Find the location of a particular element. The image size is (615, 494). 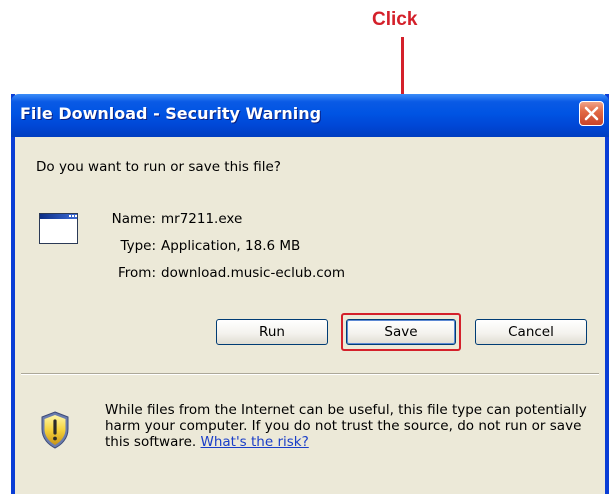

type-value: Application, 18.6 MB is located at coordinates (231, 246).